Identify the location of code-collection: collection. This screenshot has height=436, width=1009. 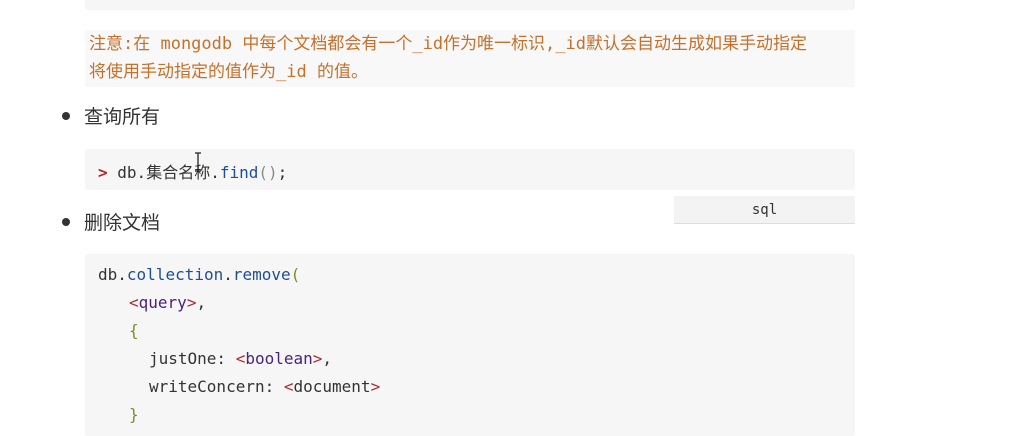
(175, 274).